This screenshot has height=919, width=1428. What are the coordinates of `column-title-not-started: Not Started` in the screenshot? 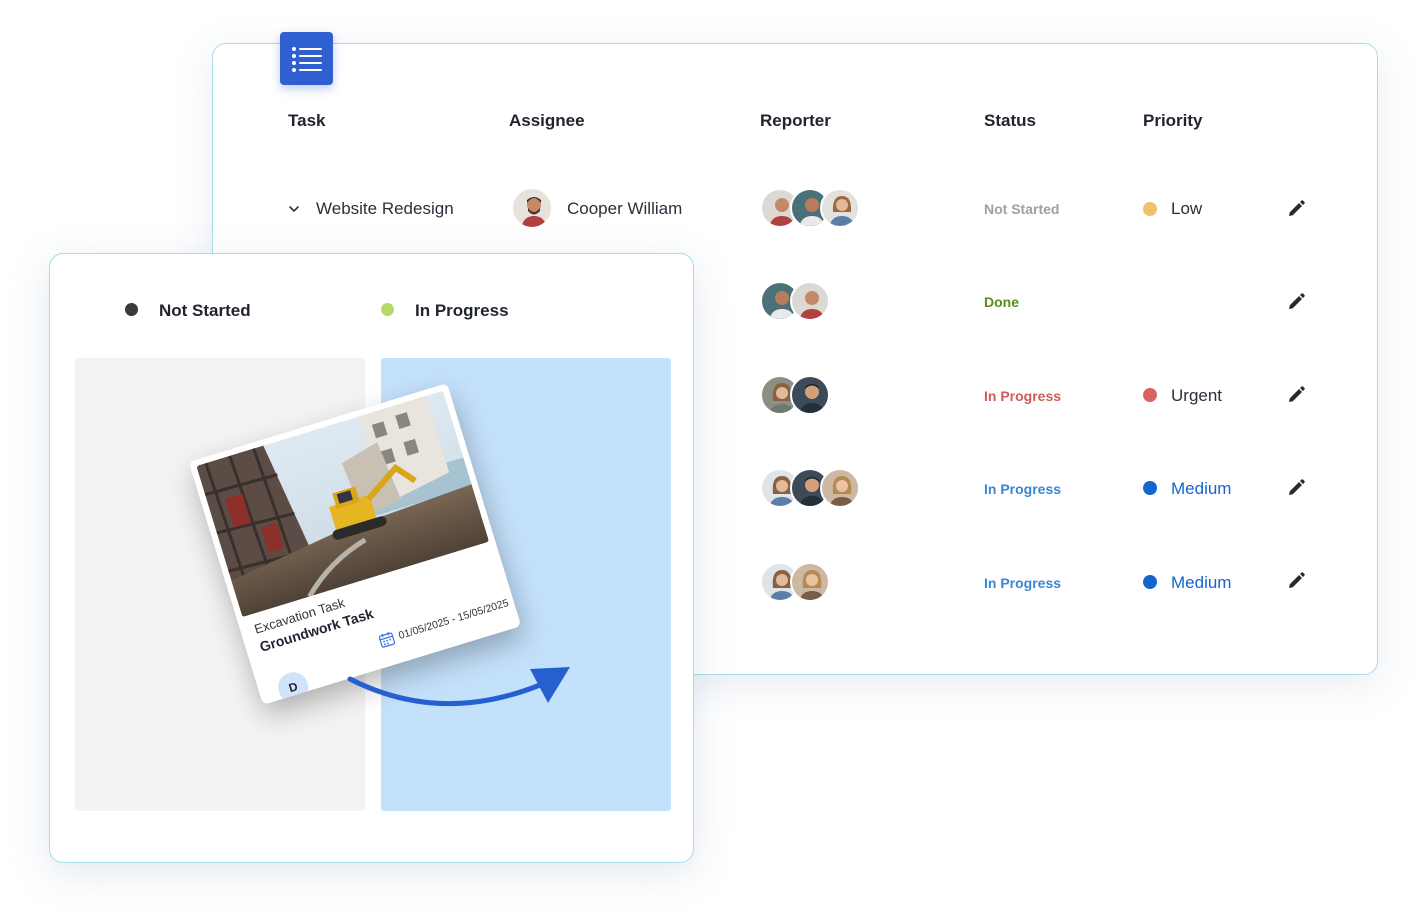 It's located at (205, 310).